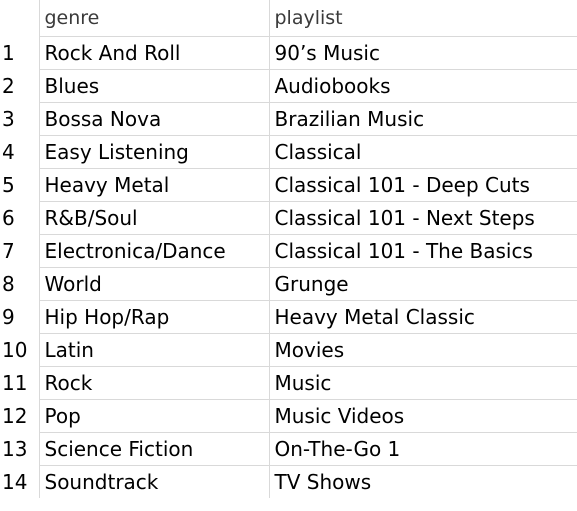 The width and height of the screenshot is (577, 511). What do you see at coordinates (15, 481) in the screenshot?
I see `row-index: 14` at bounding box center [15, 481].